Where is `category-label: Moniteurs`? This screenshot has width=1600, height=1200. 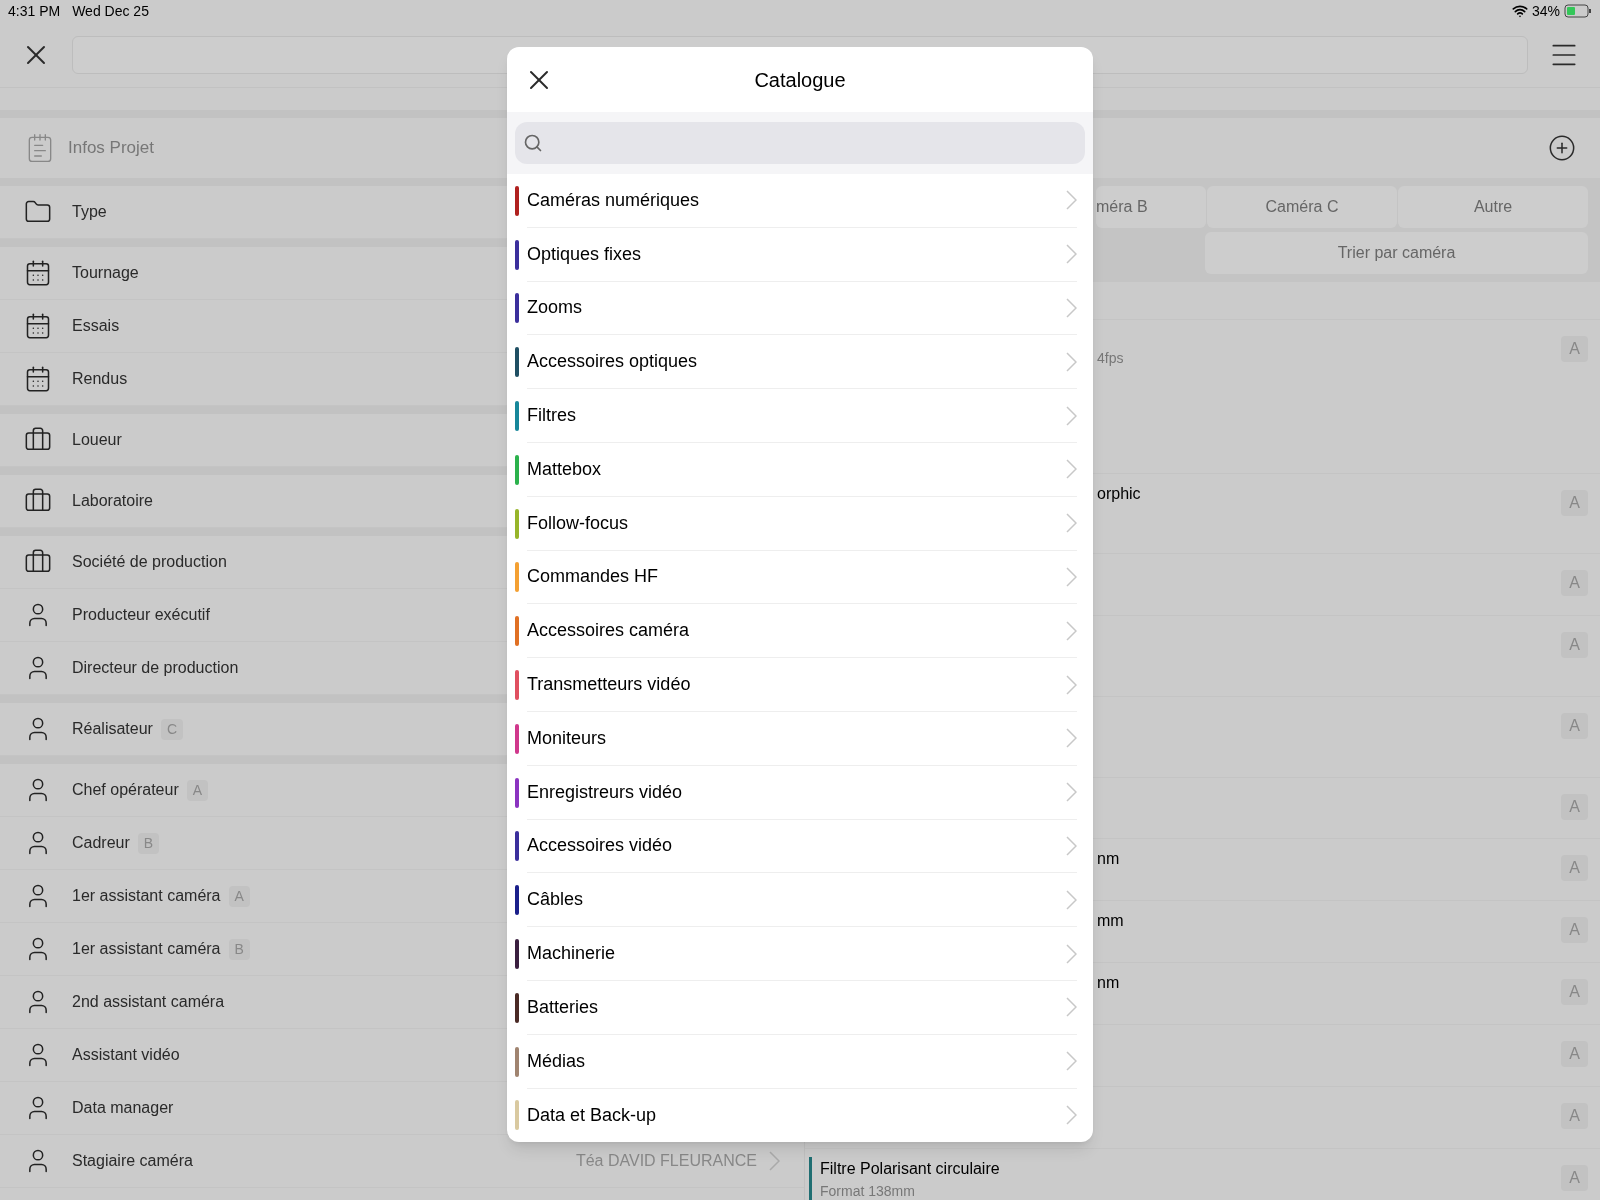 category-label: Moniteurs is located at coordinates (567, 738).